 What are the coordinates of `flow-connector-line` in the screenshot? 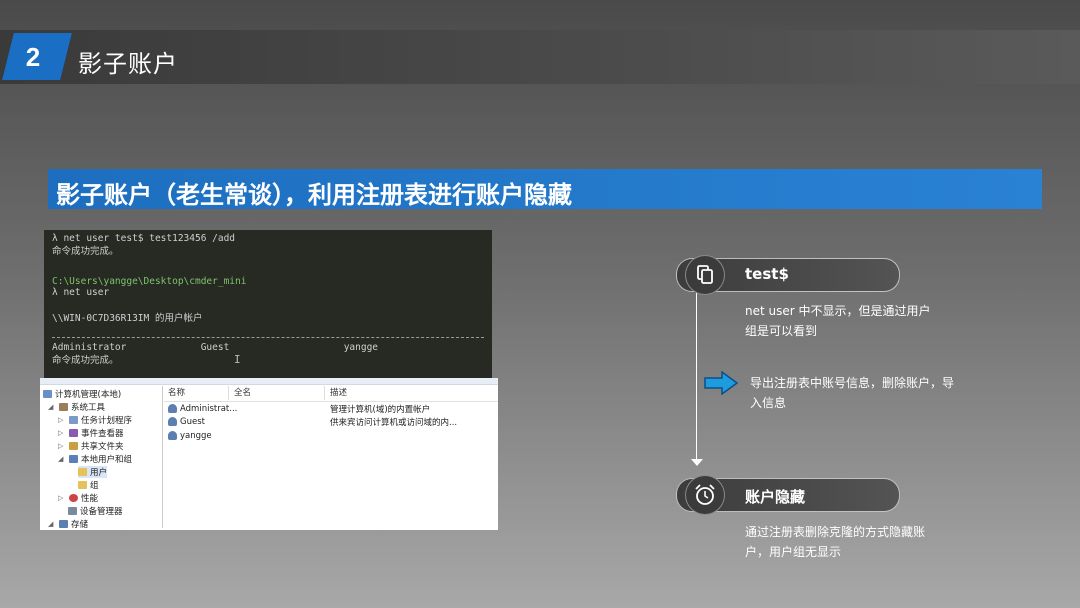 It's located at (696, 378).